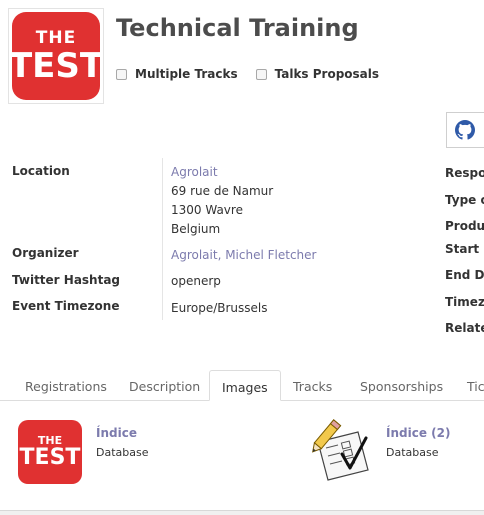  Describe the element at coordinates (66, 386) in the screenshot. I see `tab-registrations: Registrations` at that location.